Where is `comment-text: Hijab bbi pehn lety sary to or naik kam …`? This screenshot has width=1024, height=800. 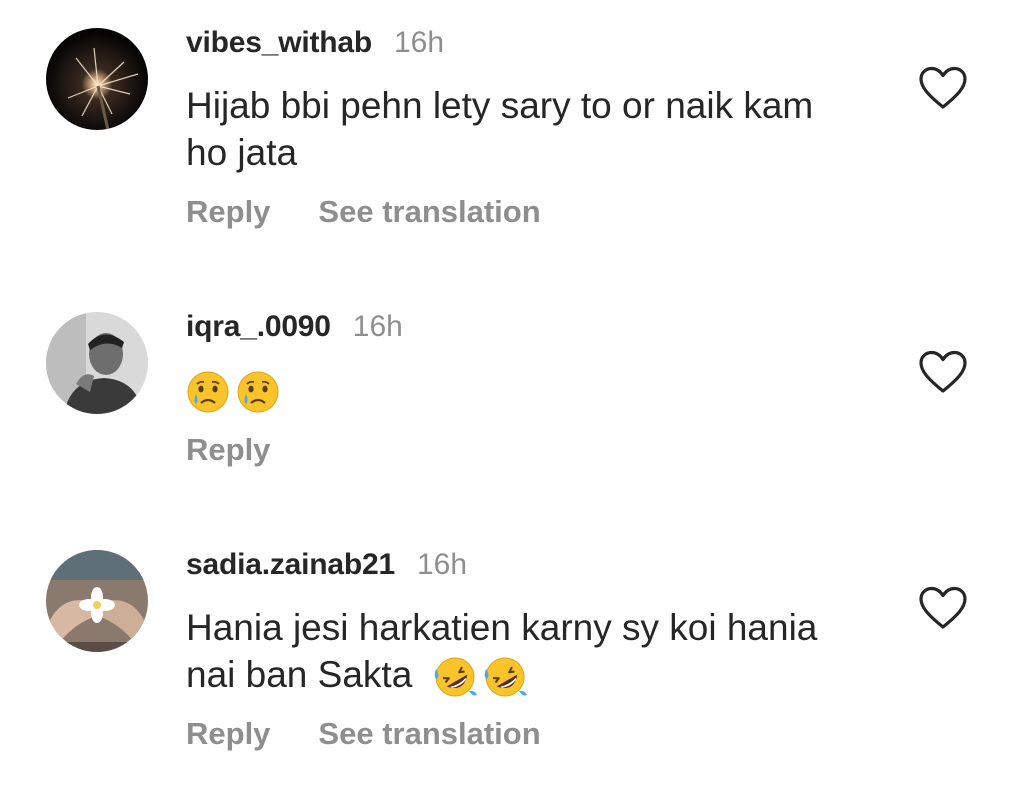
comment-text: Hijab bbi pehn lety sary to or naik kam … is located at coordinates (536, 129).